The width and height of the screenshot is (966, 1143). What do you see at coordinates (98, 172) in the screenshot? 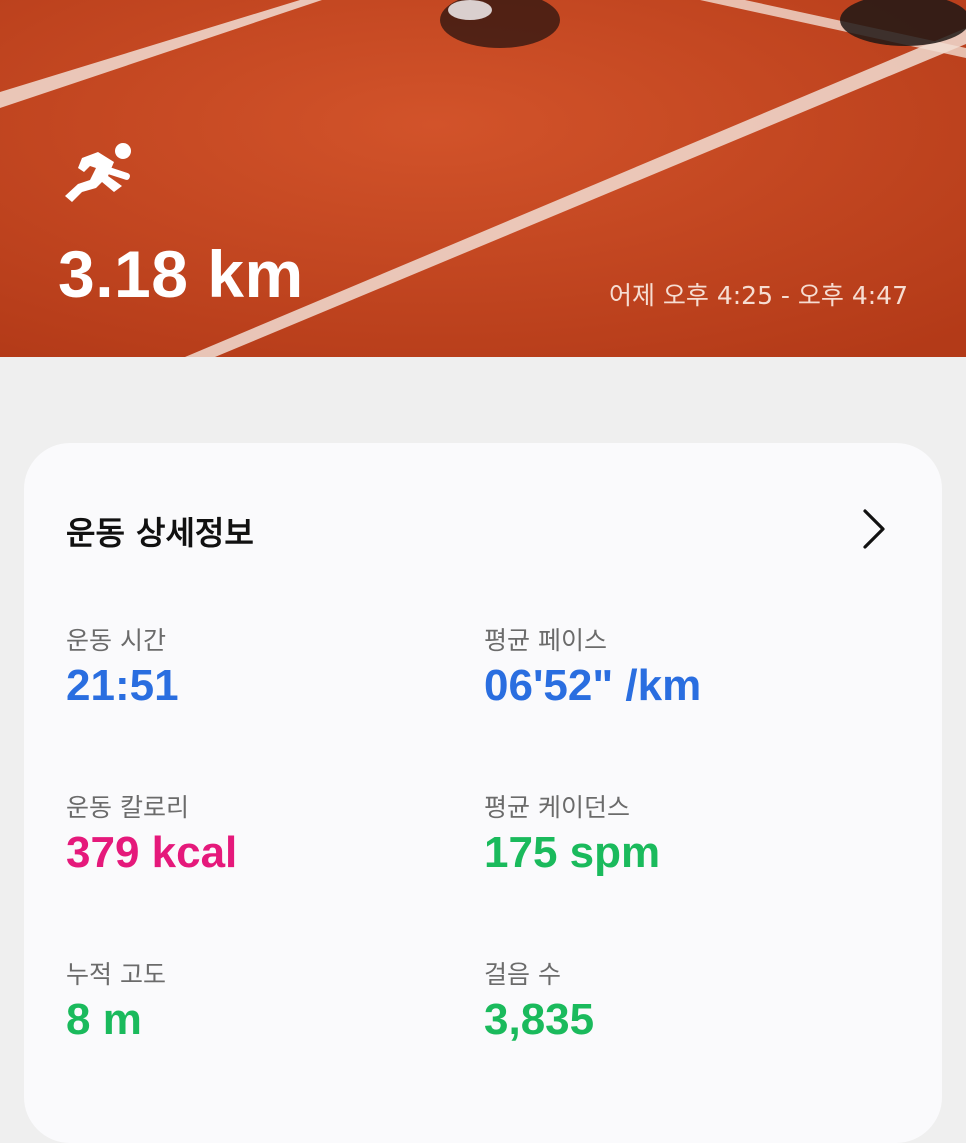
I see `running-icon` at bounding box center [98, 172].